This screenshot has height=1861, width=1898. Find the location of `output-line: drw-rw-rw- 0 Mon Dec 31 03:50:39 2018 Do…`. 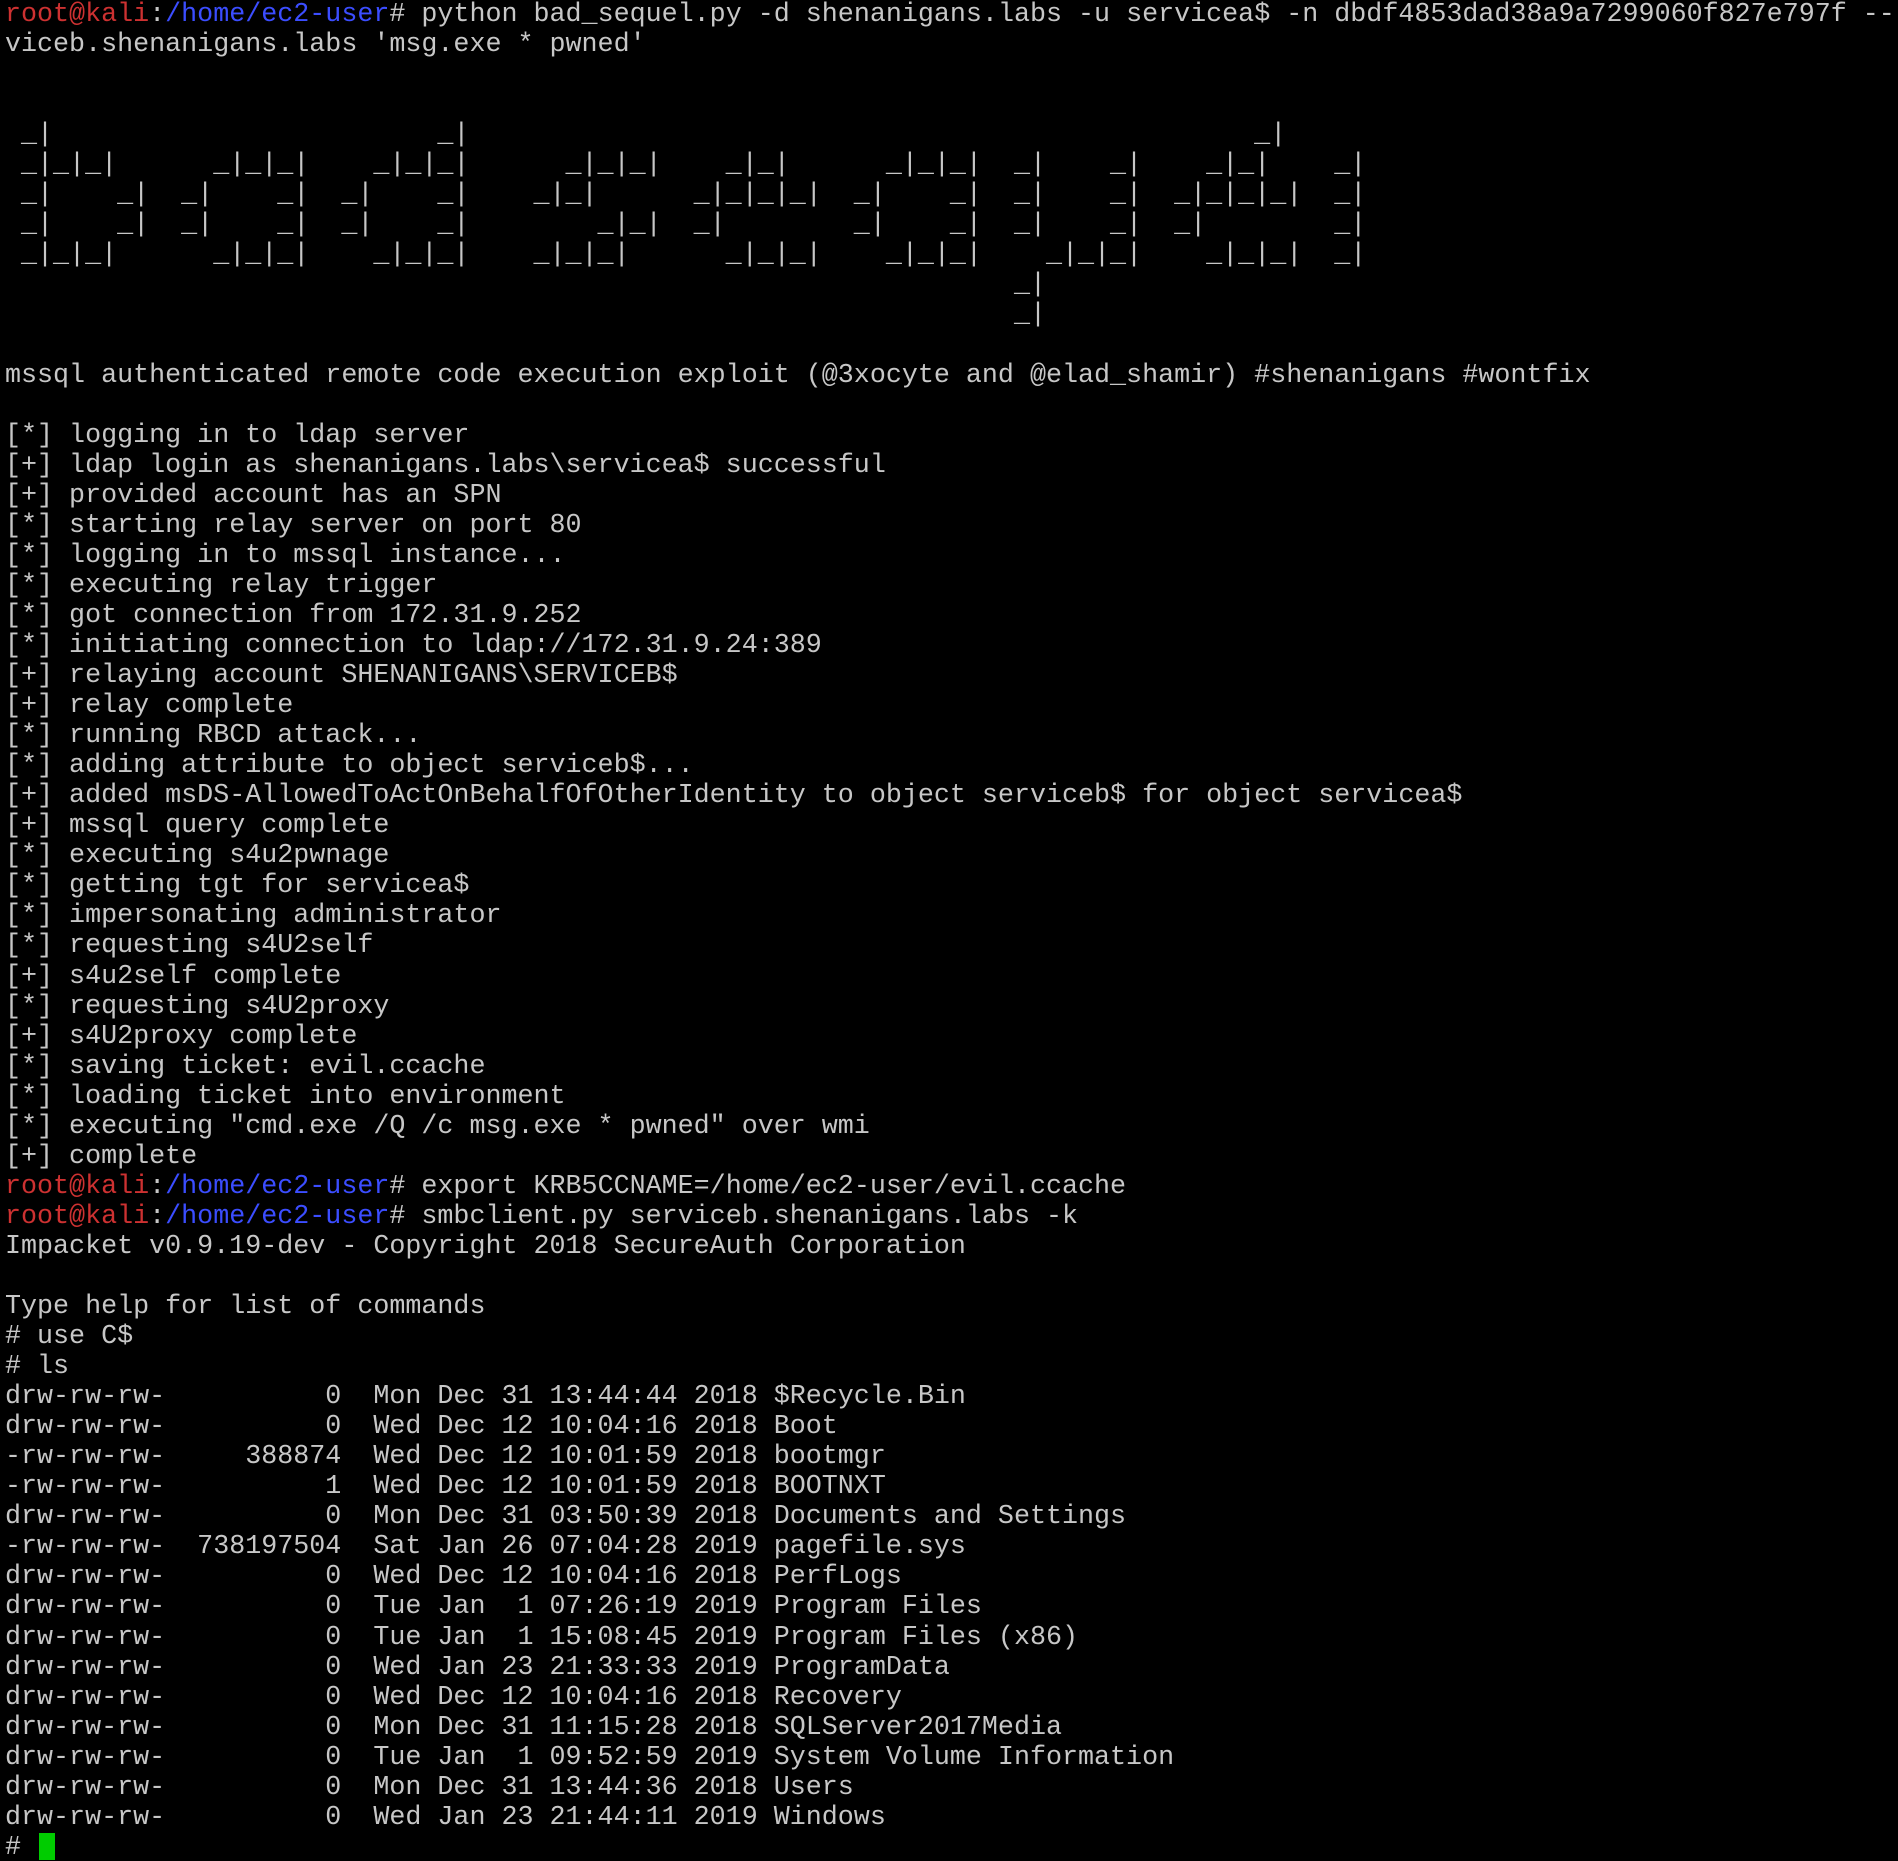

output-line: drw-rw-rw- 0 Mon Dec 31 03:50:39 2018 Do… is located at coordinates (566, 1517).